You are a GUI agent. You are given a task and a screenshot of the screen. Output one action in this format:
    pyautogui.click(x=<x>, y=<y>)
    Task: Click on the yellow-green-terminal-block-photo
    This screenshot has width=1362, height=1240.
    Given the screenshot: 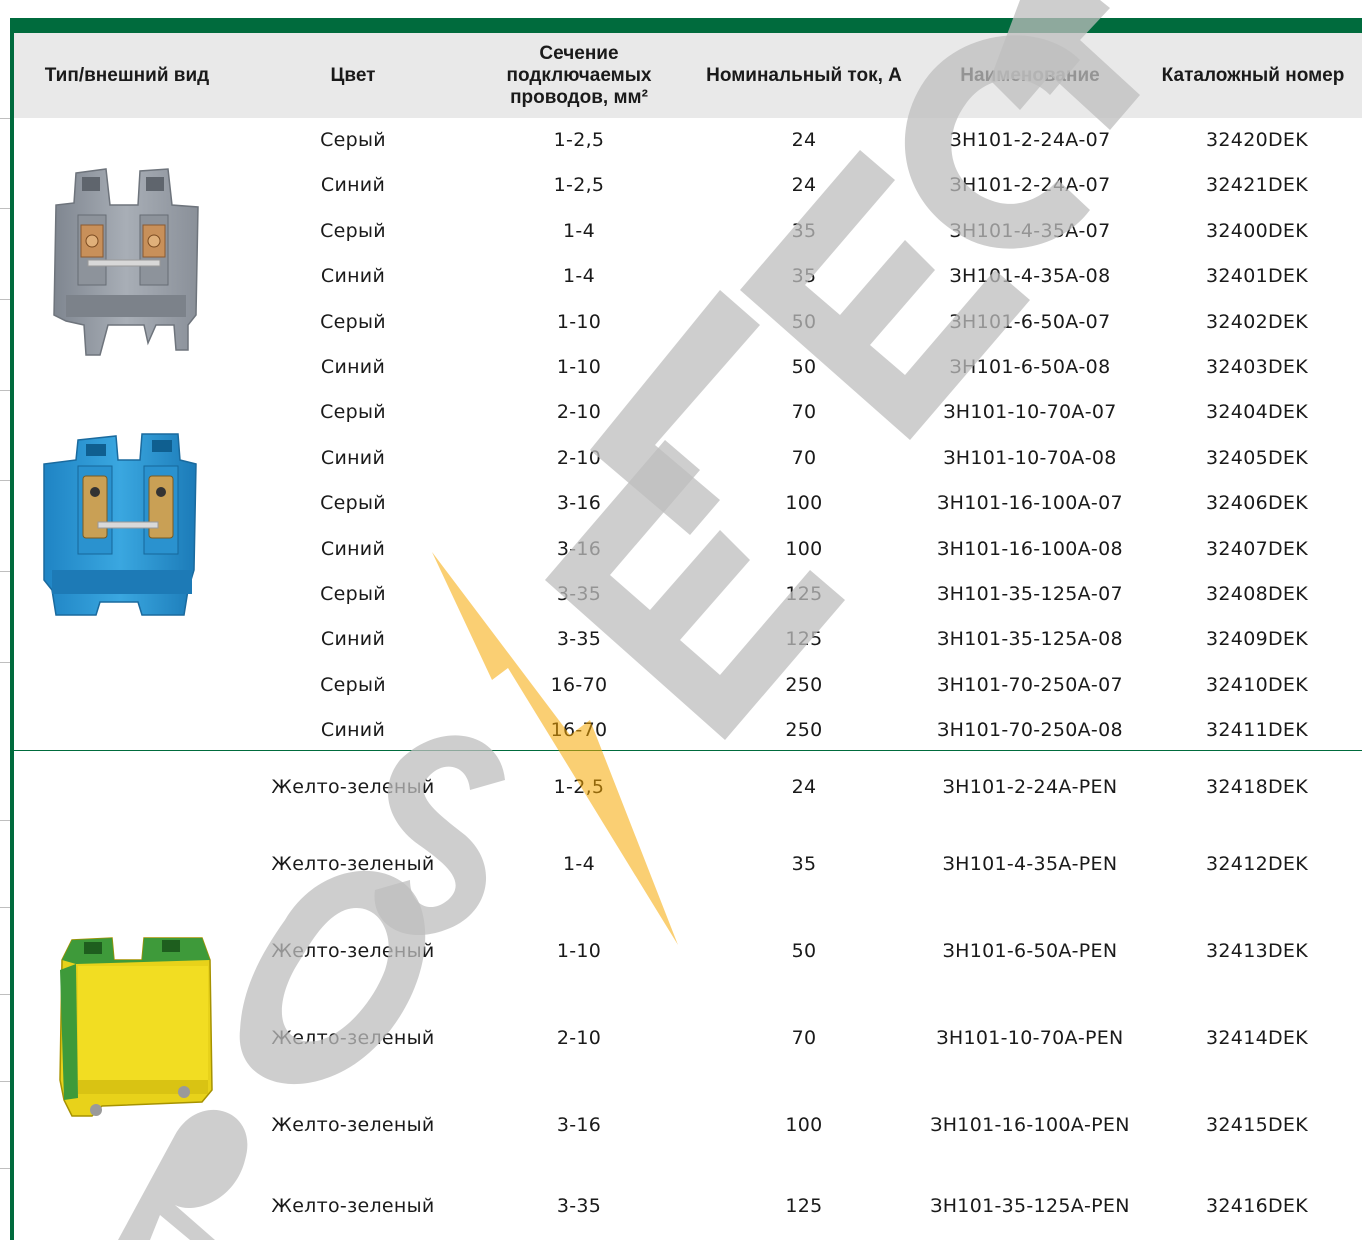 What is the action you would take?
    pyautogui.click(x=136, y=1027)
    